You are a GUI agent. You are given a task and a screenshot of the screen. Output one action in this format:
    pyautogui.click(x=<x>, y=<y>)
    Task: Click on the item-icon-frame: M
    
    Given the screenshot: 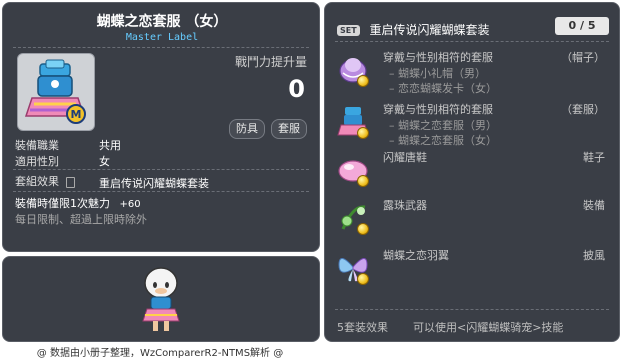 What is the action you would take?
    pyautogui.click(x=56, y=92)
    